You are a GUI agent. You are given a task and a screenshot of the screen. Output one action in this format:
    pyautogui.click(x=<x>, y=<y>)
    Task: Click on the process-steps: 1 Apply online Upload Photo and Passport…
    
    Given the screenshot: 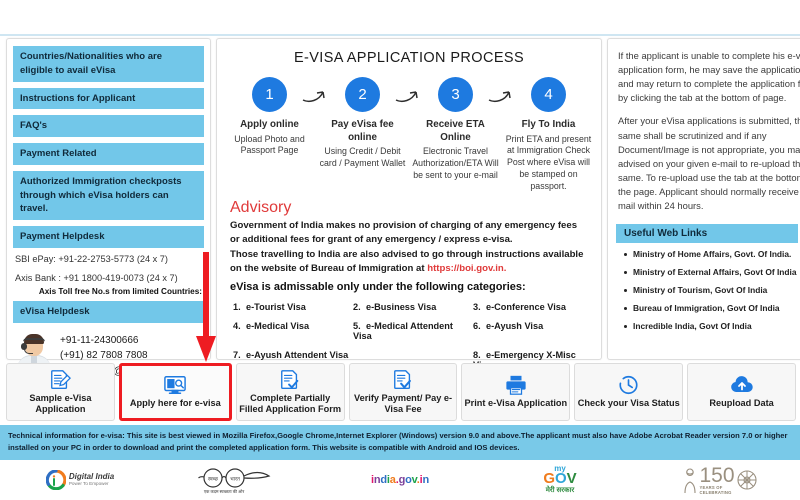 What is the action you would take?
    pyautogui.click(x=409, y=135)
    